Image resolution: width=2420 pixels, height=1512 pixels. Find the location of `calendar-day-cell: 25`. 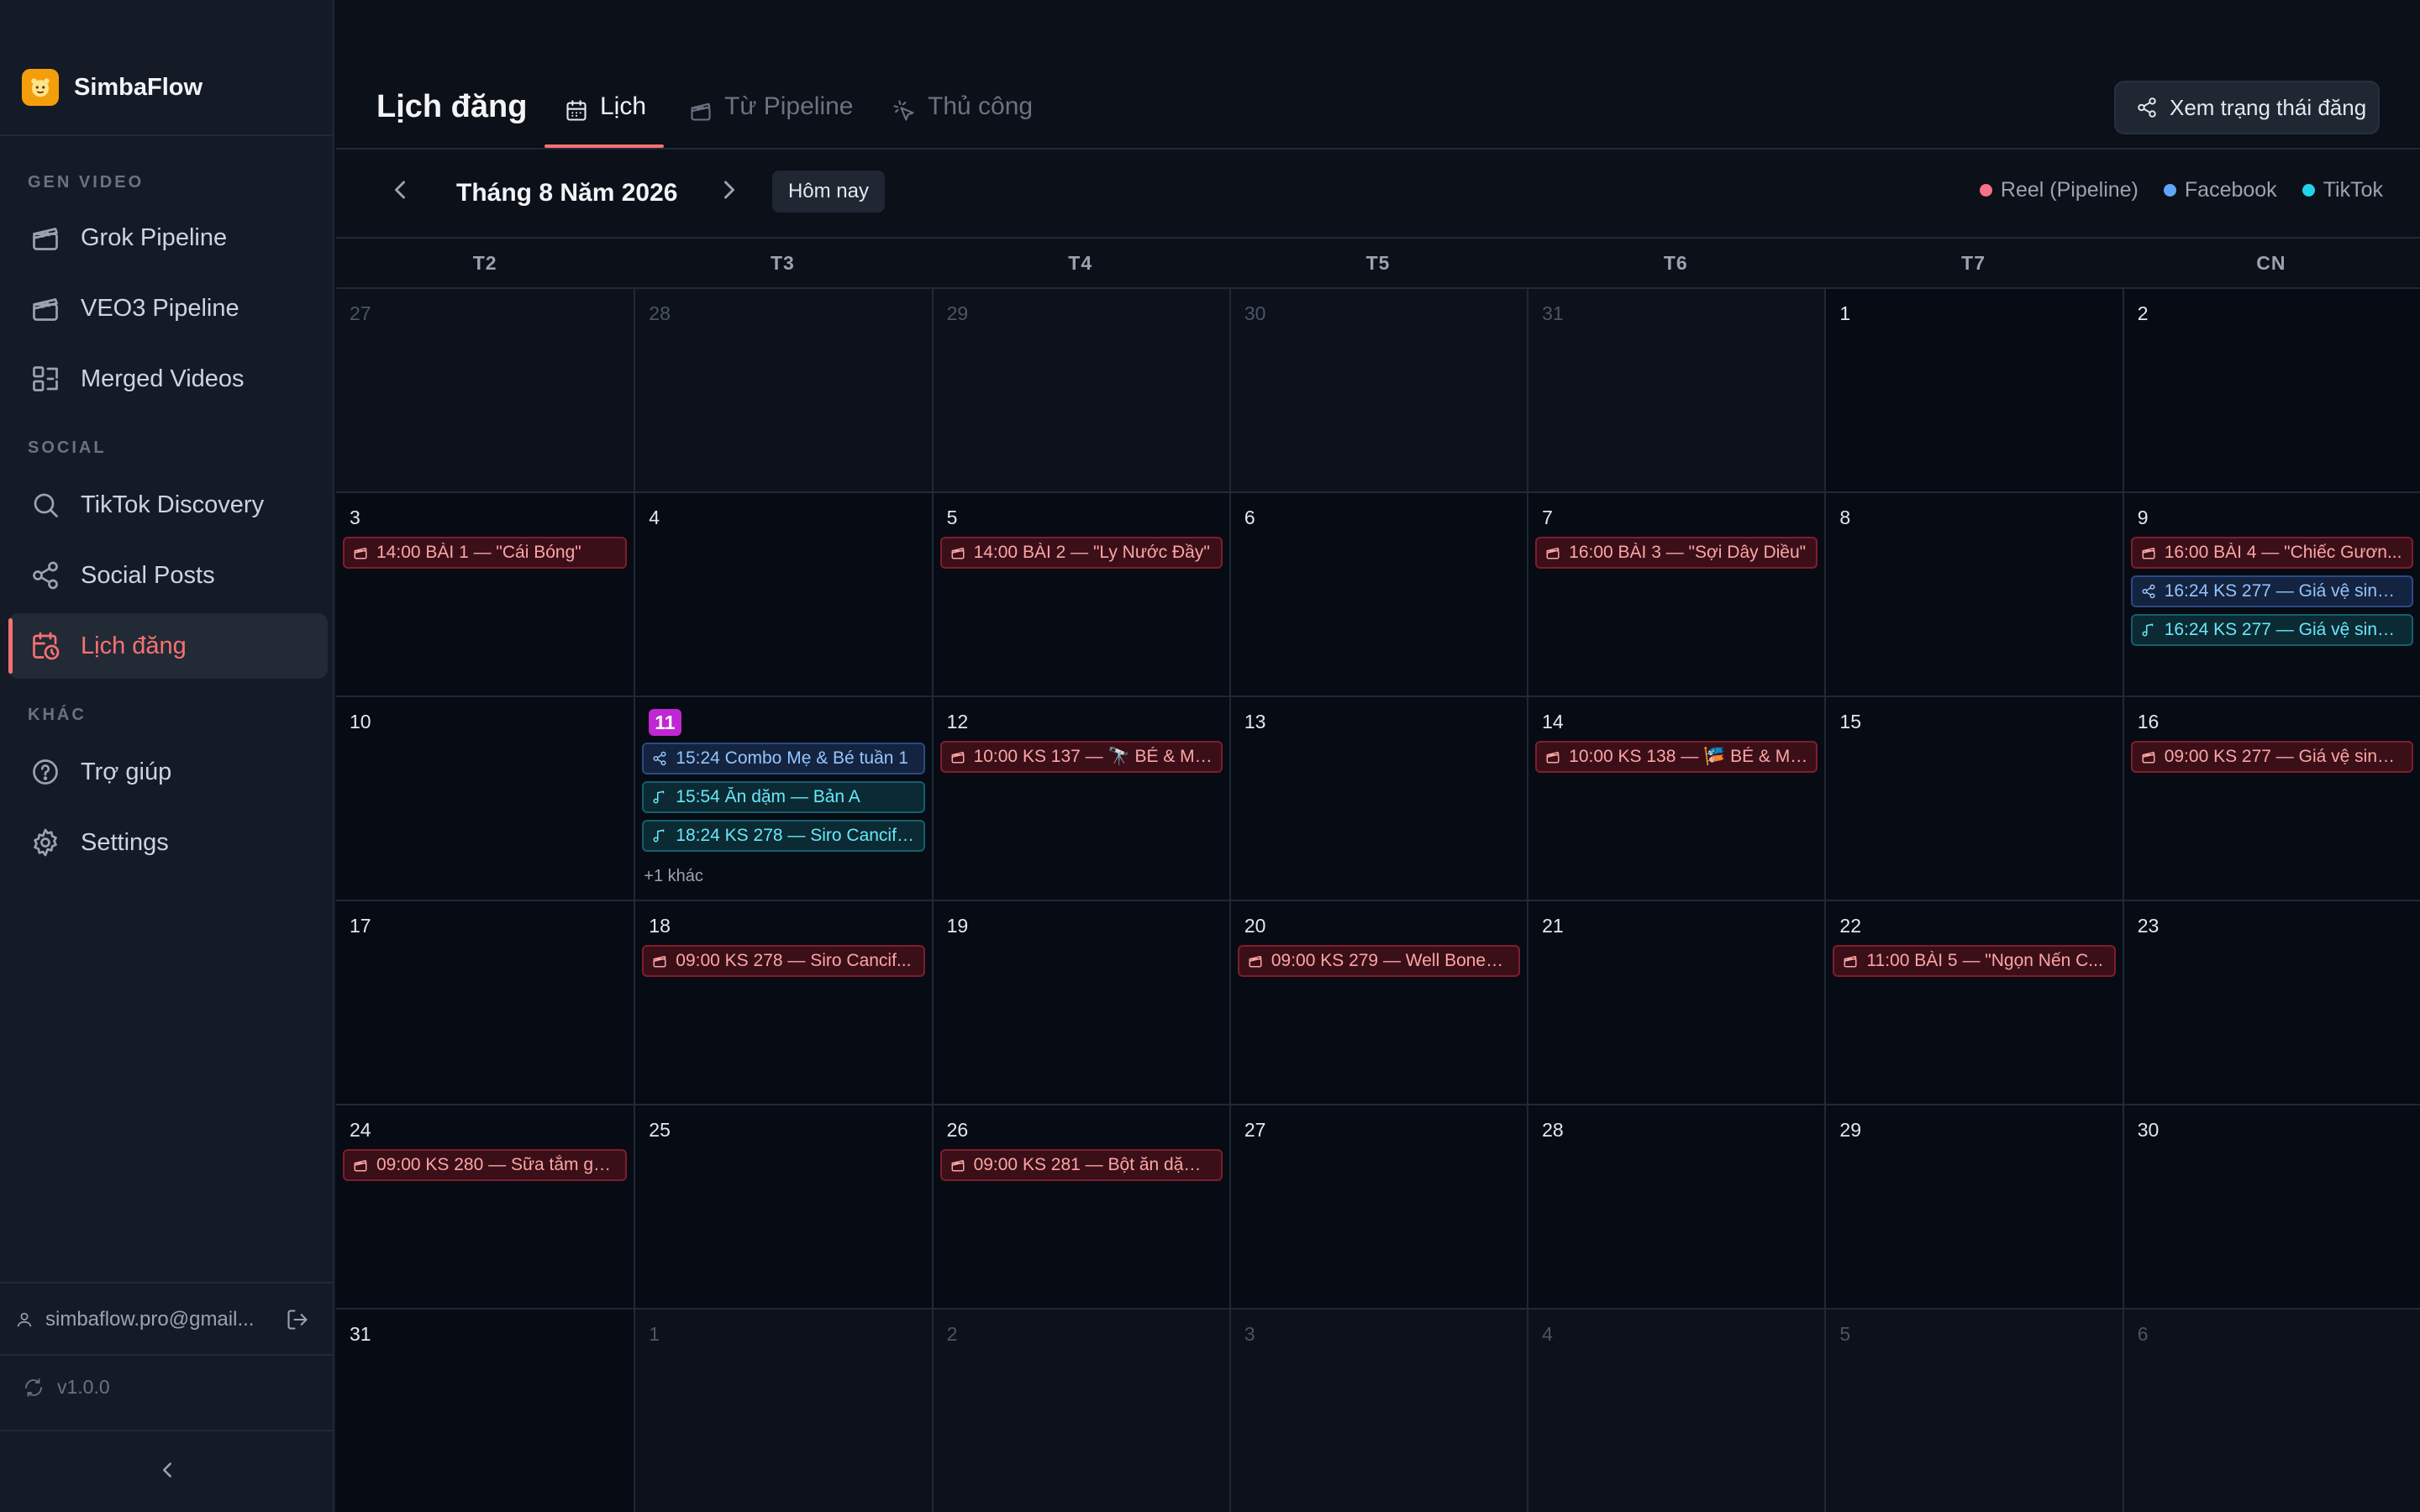

calendar-day-cell: 25 is located at coordinates (783, 1206).